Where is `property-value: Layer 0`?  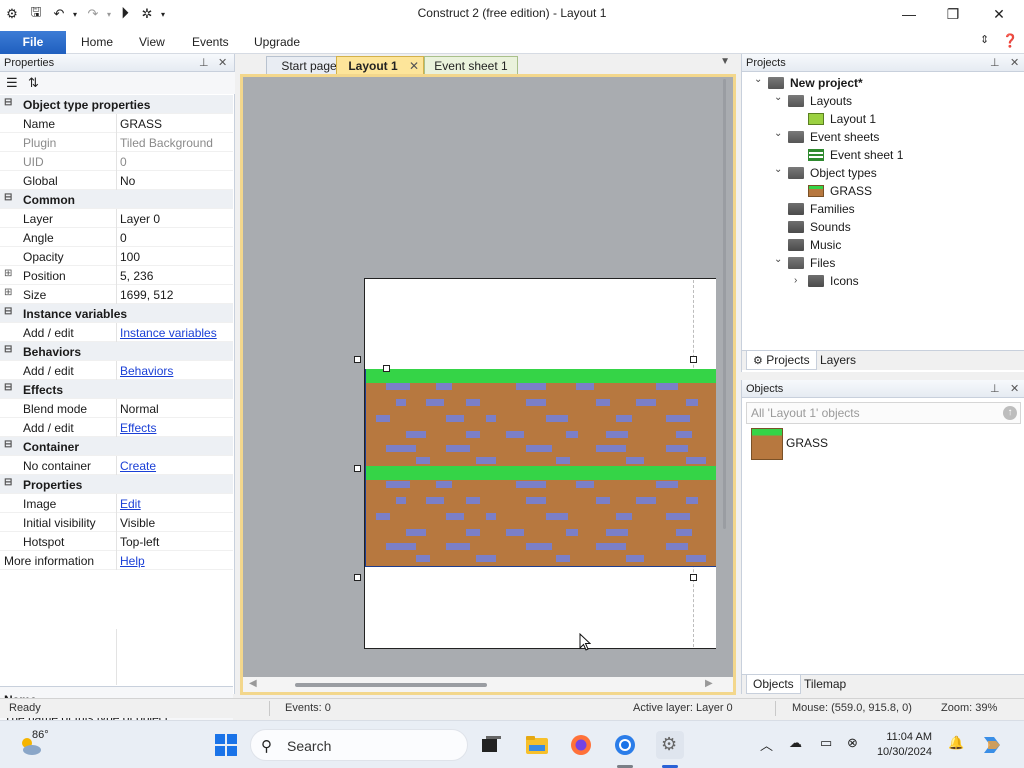
property-value: Layer 0 is located at coordinates (140, 219).